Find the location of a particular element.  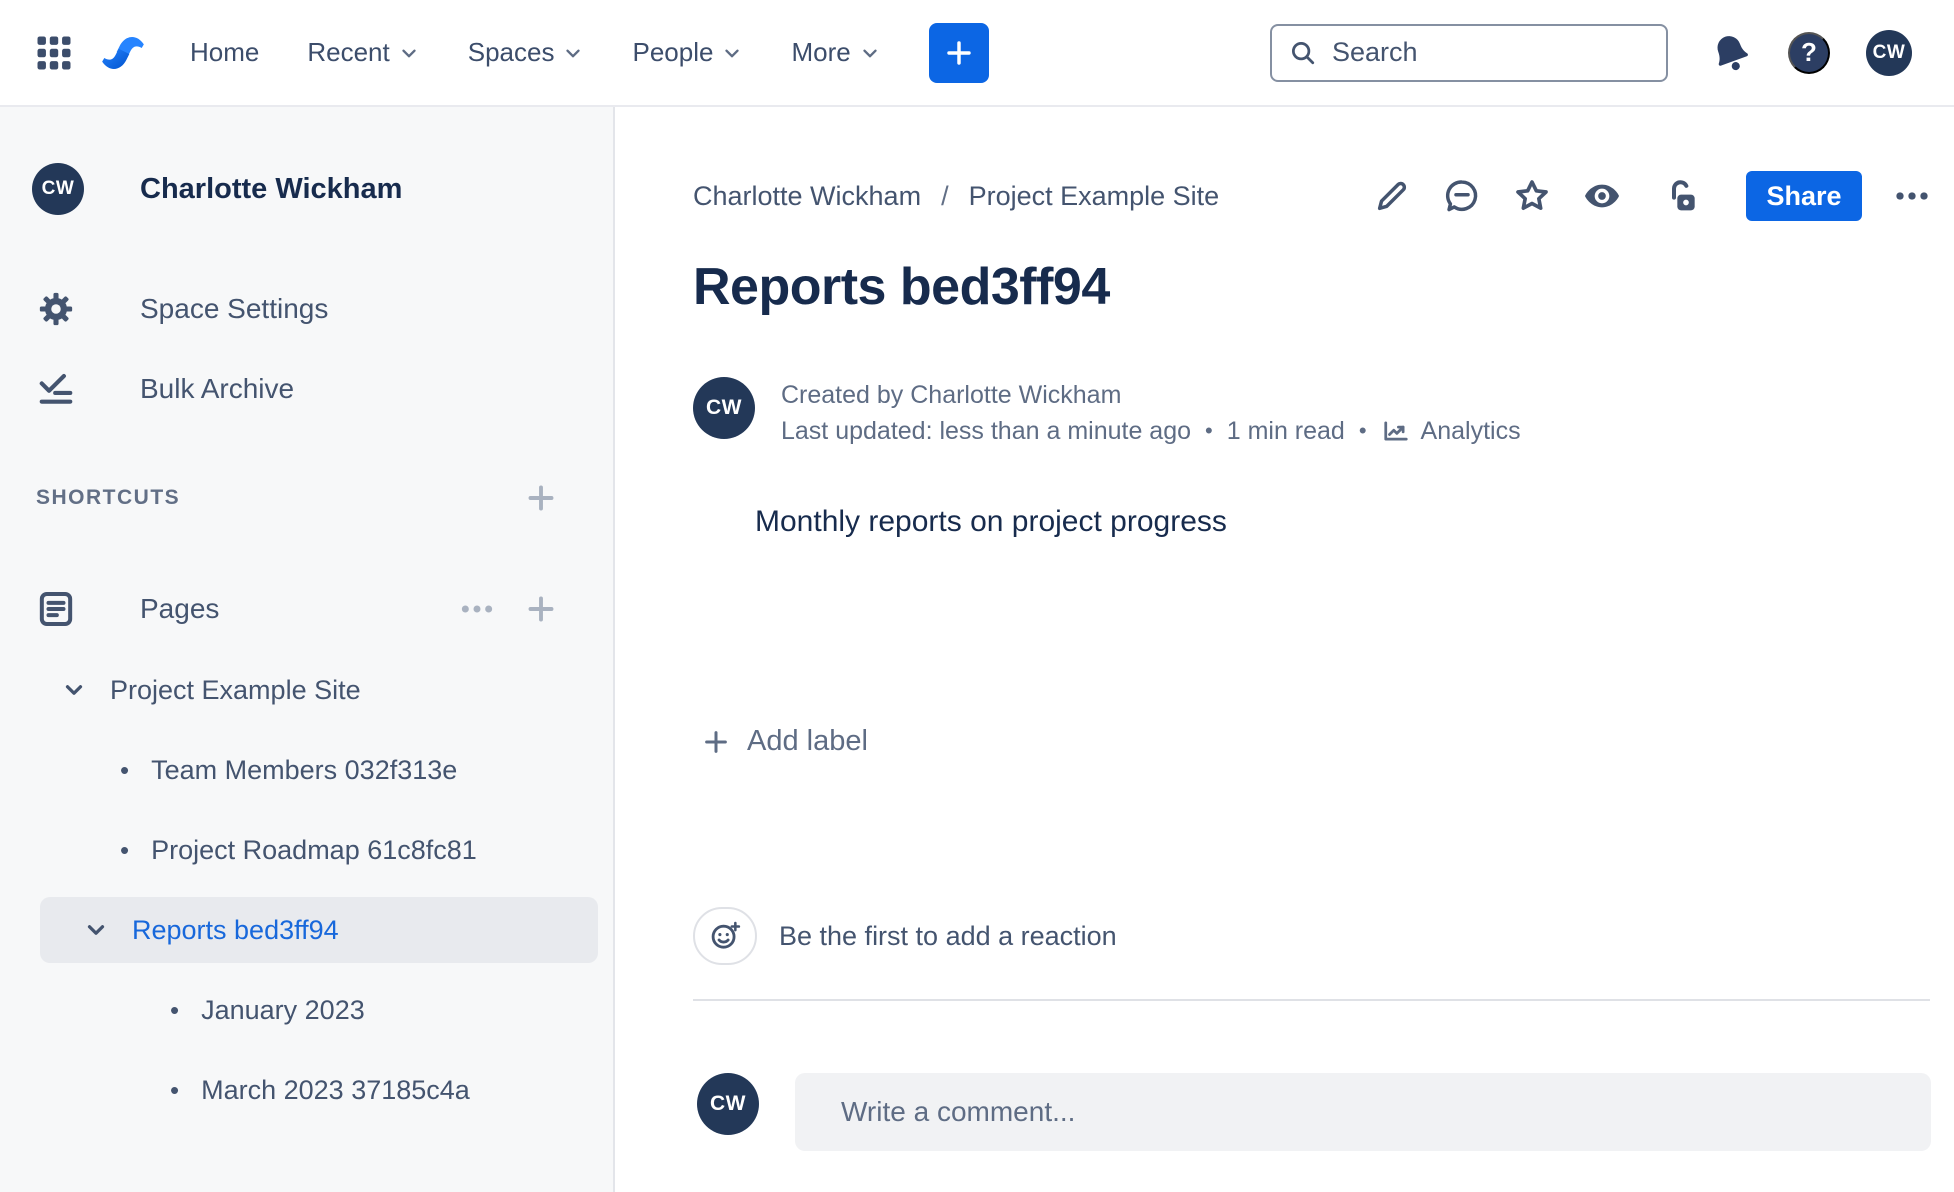

author-avatar: CW is located at coordinates (724, 408).